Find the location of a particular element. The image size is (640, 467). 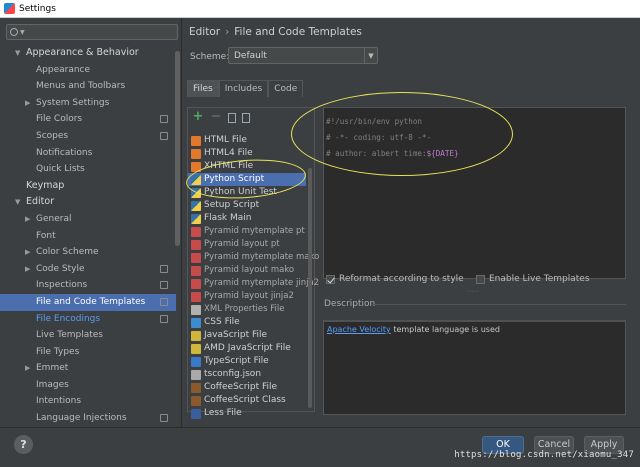

description-divider is located at coordinates (498, 304).